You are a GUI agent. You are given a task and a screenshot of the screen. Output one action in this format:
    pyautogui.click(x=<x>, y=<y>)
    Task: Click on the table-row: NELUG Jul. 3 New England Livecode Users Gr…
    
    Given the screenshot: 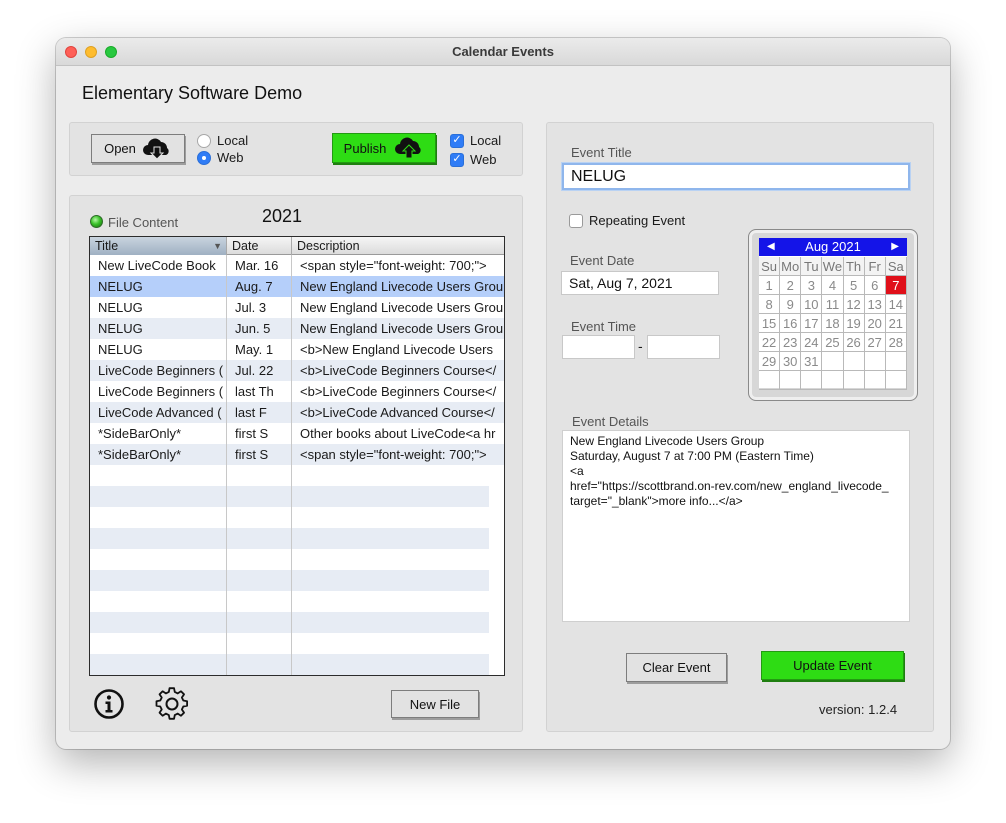 What is the action you would take?
    pyautogui.click(x=297, y=307)
    